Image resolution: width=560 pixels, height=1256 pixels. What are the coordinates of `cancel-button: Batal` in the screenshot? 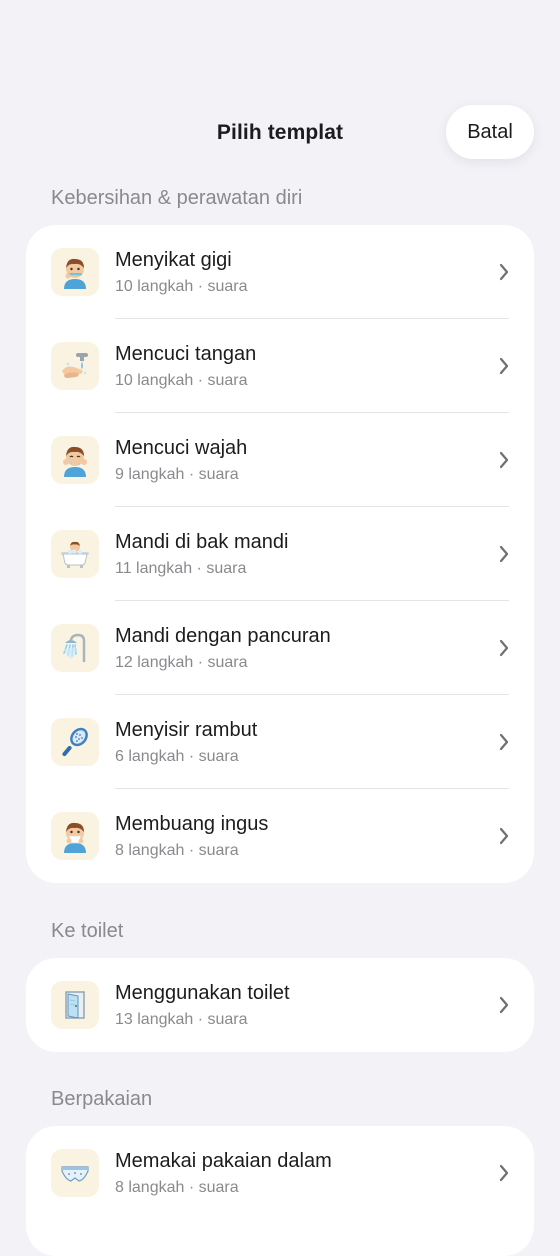 It's located at (490, 132).